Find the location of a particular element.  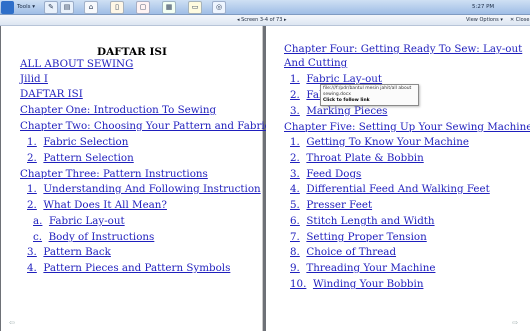

toc-link: 9. Threading Your Machine is located at coordinates (362, 268).